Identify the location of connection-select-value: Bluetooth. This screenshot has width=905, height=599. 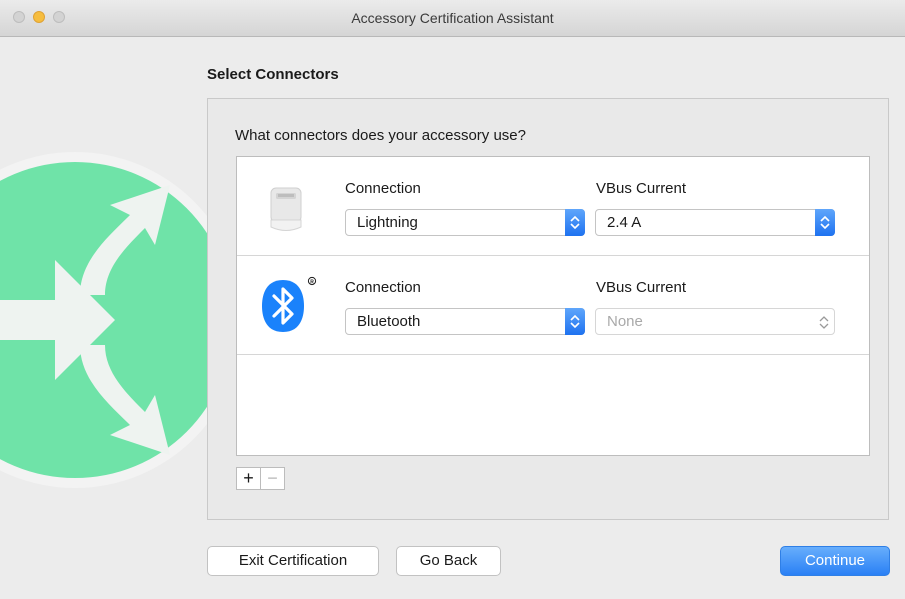
(389, 321).